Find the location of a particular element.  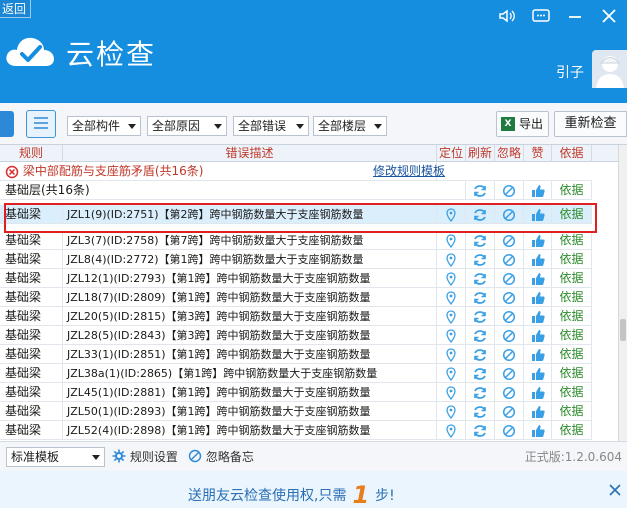

floor-filter-dropdown: 全部楼层 is located at coordinates (350, 126).